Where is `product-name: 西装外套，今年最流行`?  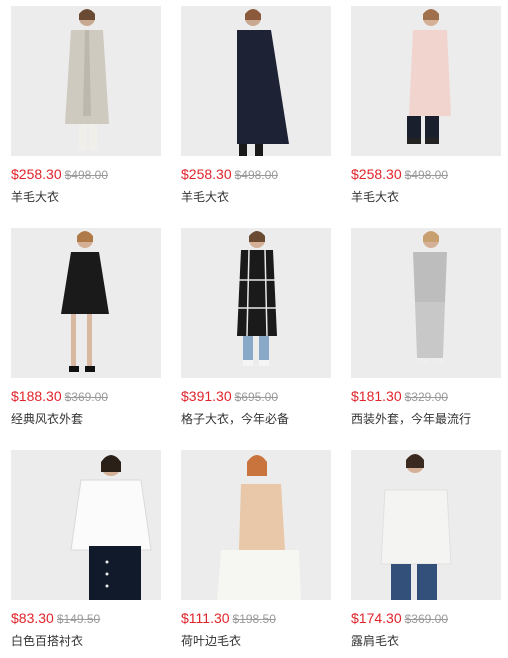 product-name: 西装外套，今年最流行 is located at coordinates (426, 418).